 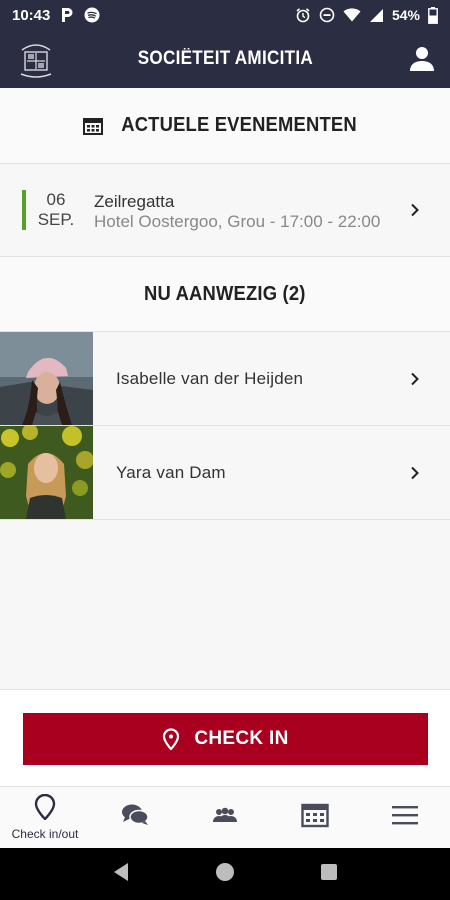 I want to click on person-item: Isabelle van der Heijden, so click(x=225, y=379).